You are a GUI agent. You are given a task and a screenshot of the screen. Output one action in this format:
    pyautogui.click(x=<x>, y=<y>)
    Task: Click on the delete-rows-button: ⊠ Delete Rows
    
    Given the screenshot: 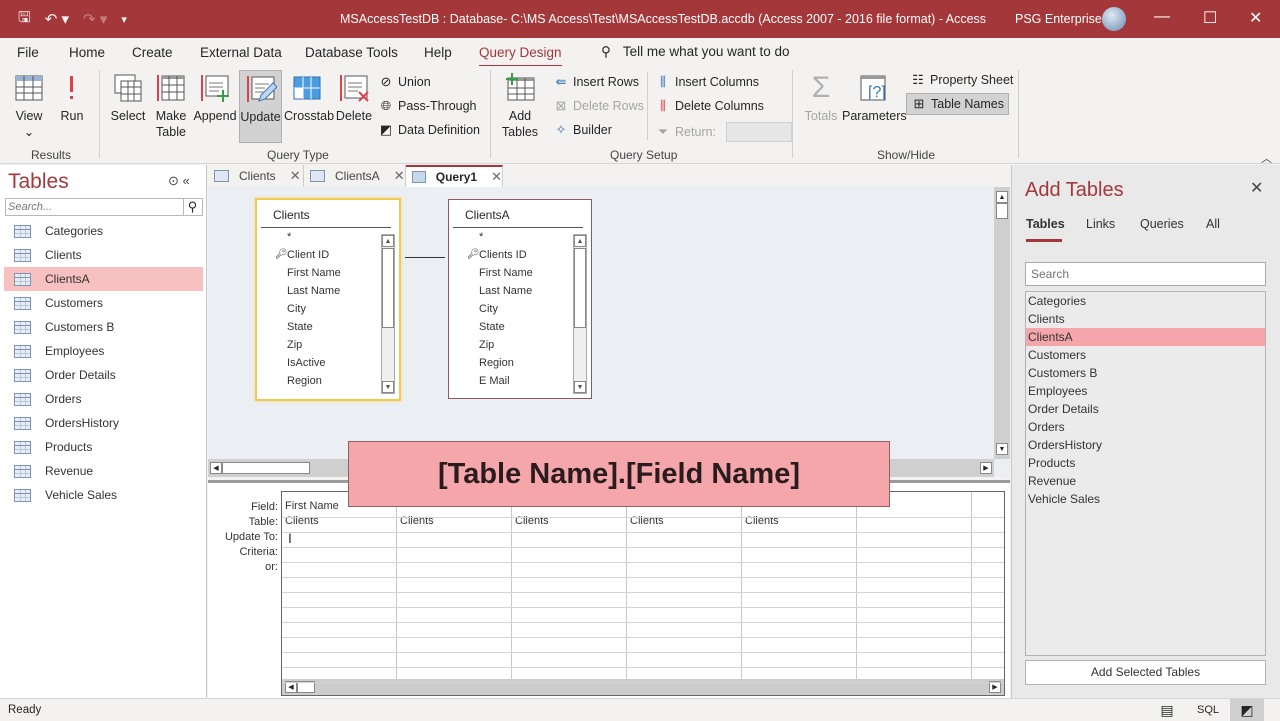 What is the action you would take?
    pyautogui.click(x=598, y=106)
    